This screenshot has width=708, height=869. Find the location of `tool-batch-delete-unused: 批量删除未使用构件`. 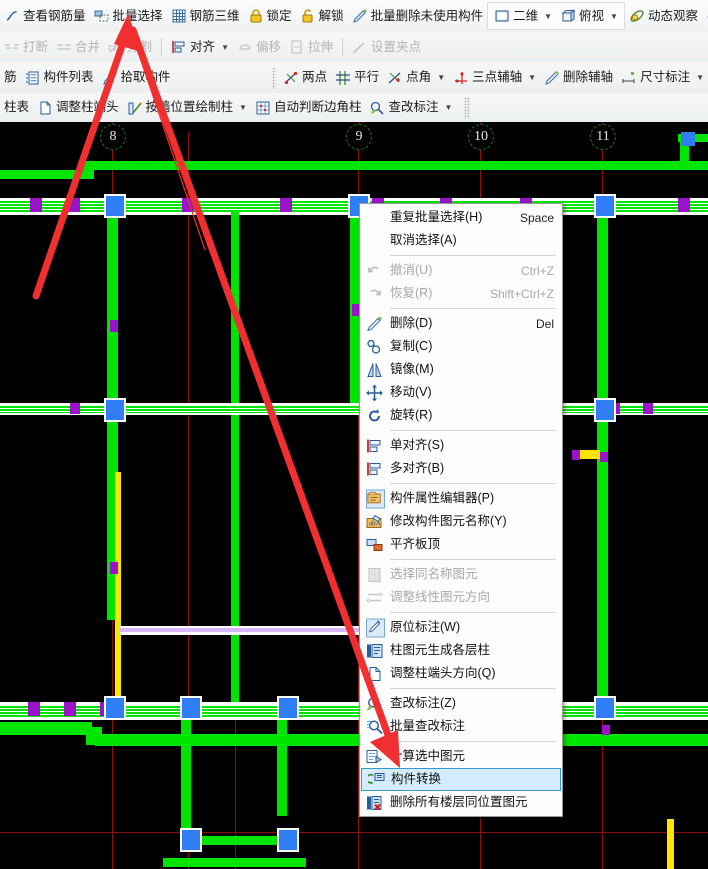

tool-batch-delete-unused: 批量删除未使用构件 is located at coordinates (418, 16).